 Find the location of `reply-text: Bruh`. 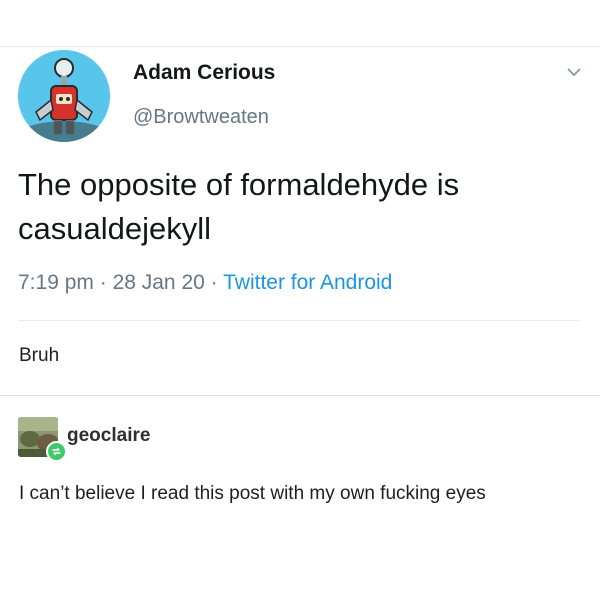

reply-text: Bruh is located at coordinates (39, 355).